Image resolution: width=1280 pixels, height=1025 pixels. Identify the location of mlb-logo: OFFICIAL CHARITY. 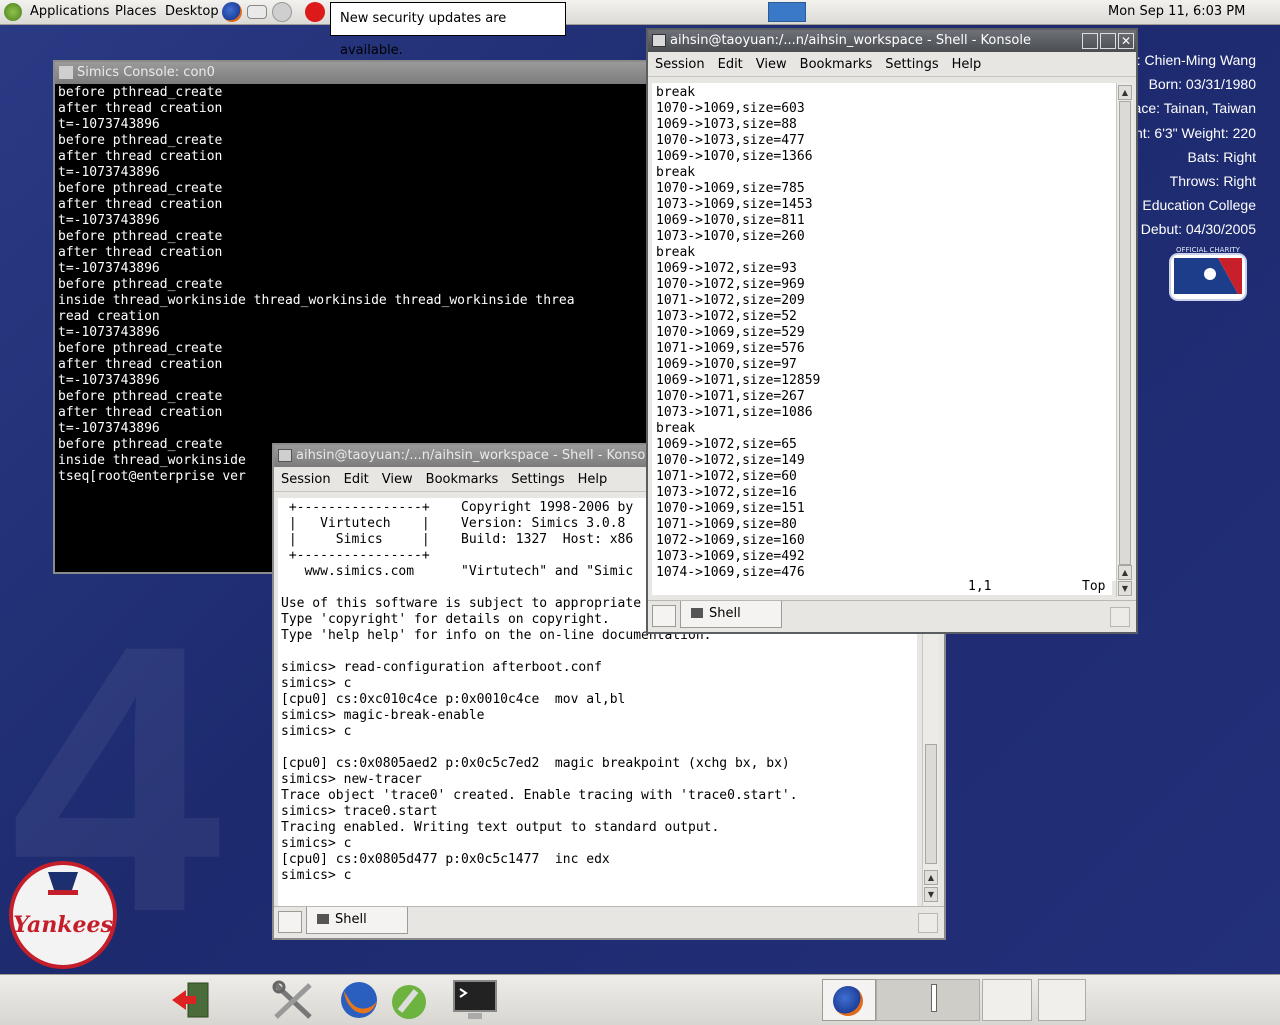
(1208, 273).